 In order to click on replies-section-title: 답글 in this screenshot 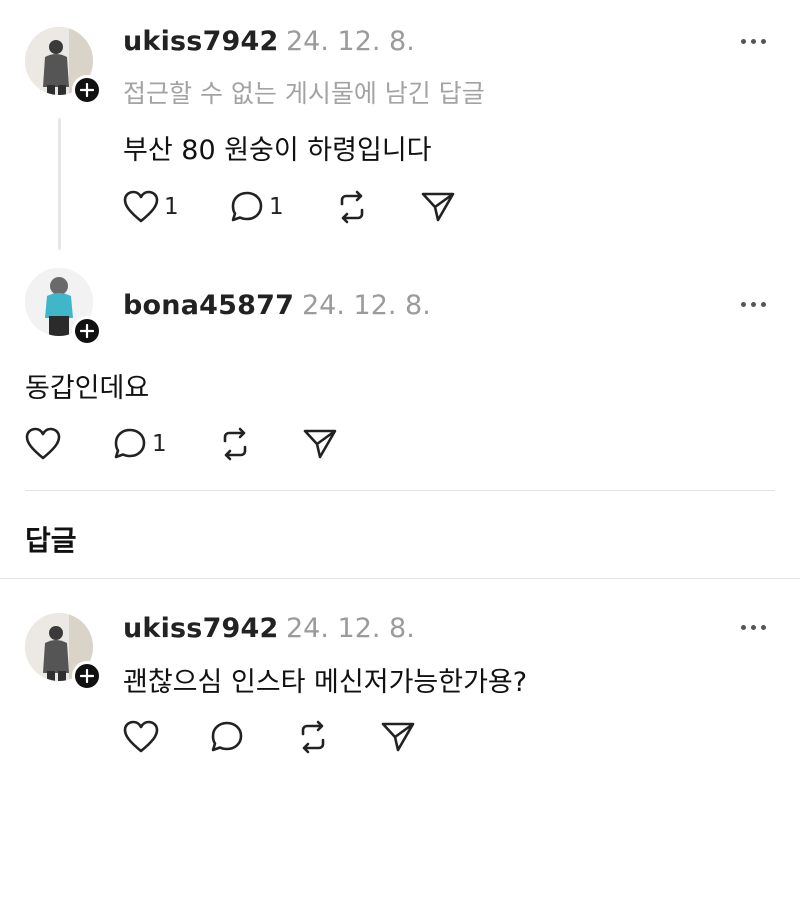, I will do `click(51, 540)`.